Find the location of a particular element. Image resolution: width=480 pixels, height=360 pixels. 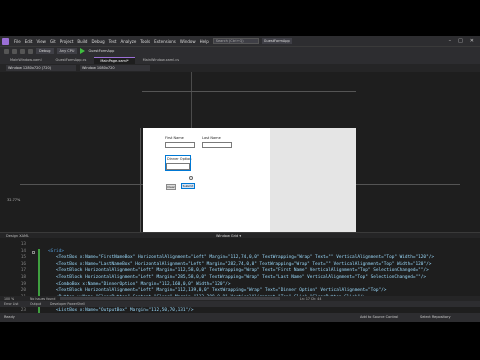

ruler-horizontal is located at coordinates (249, 91).